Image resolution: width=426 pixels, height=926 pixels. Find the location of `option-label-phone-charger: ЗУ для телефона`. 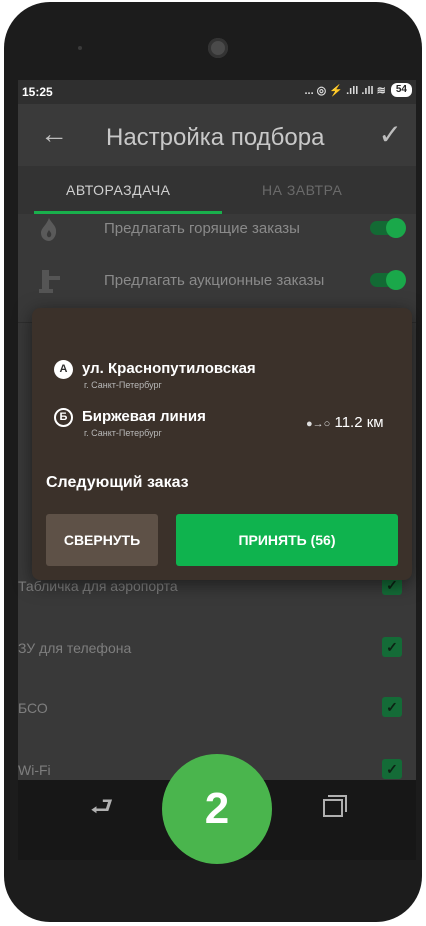

option-label-phone-charger: ЗУ для телефона is located at coordinates (75, 648).